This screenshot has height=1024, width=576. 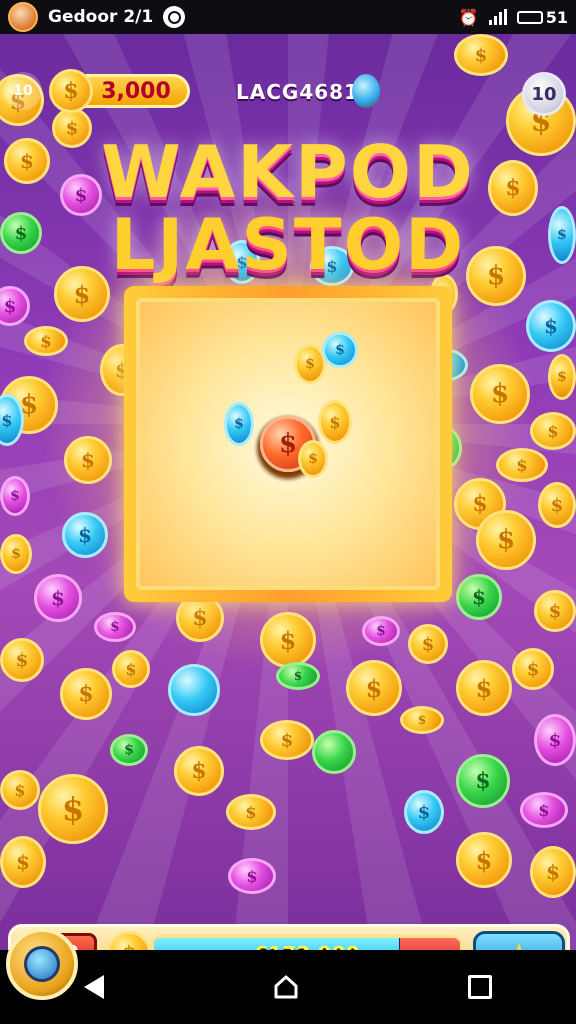 What do you see at coordinates (542, 17) in the screenshot?
I see `battery-icon: 51` at bounding box center [542, 17].